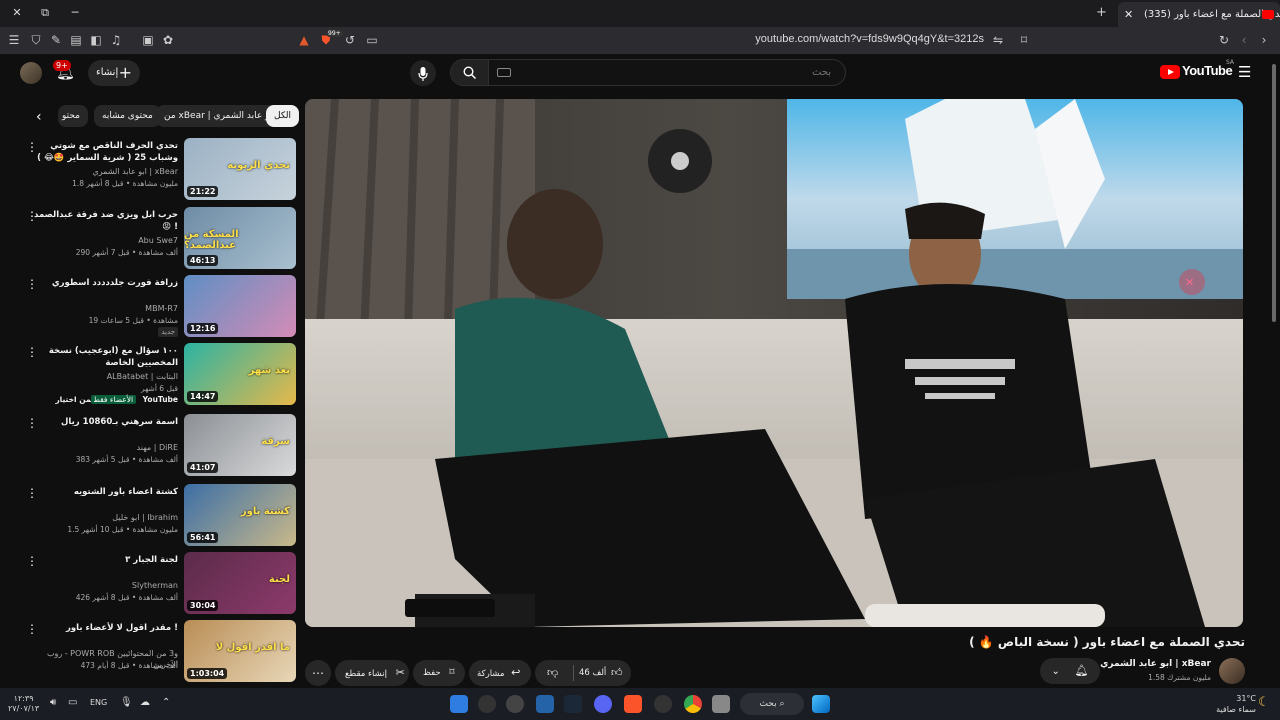 This screenshot has height=720, width=1280. What do you see at coordinates (96, 40) in the screenshot?
I see `sidebar-icon: ◧` at bounding box center [96, 40].